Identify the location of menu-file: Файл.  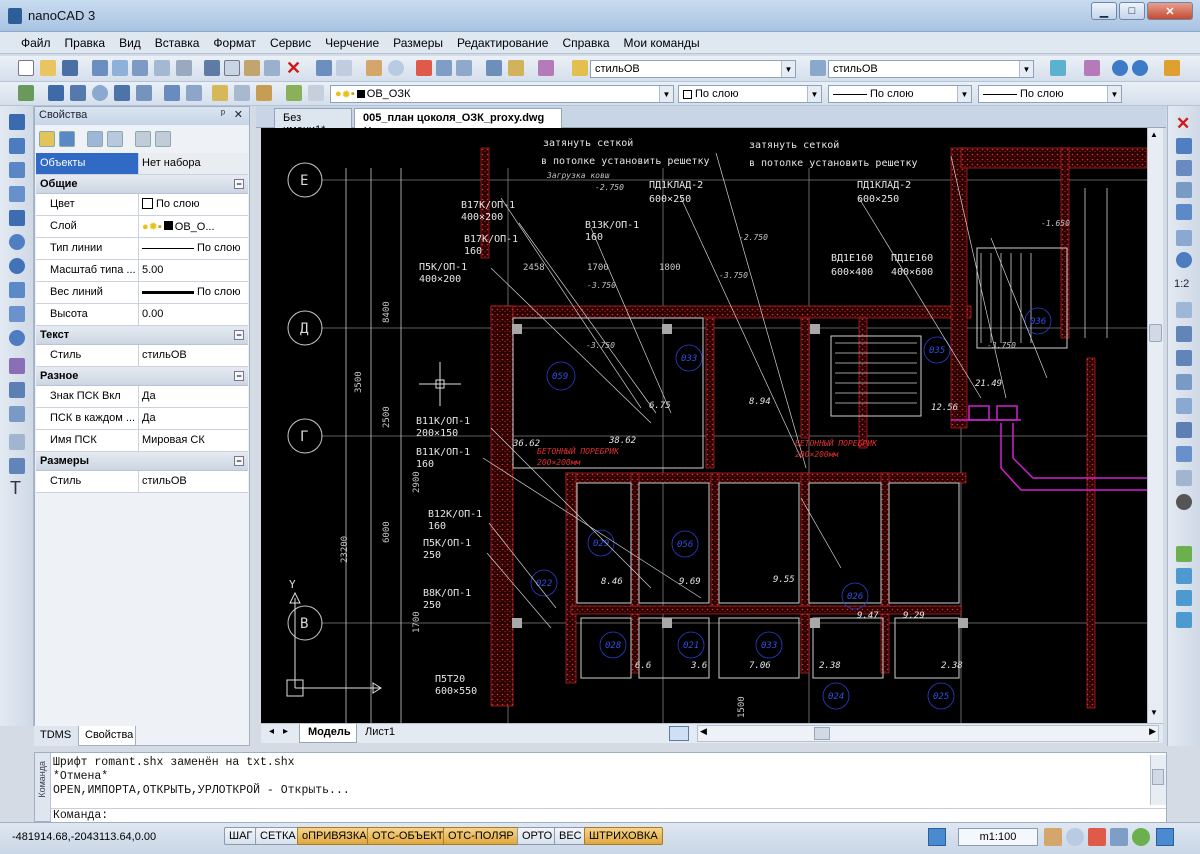
(36, 43).